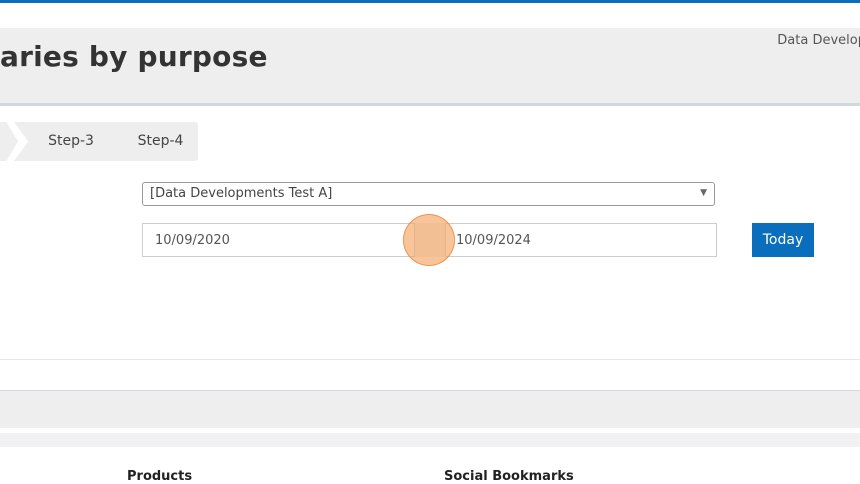 The image size is (860, 484). What do you see at coordinates (509, 476) in the screenshot?
I see `footer-heading-social-bookmarks: Social Bookmarks` at bounding box center [509, 476].